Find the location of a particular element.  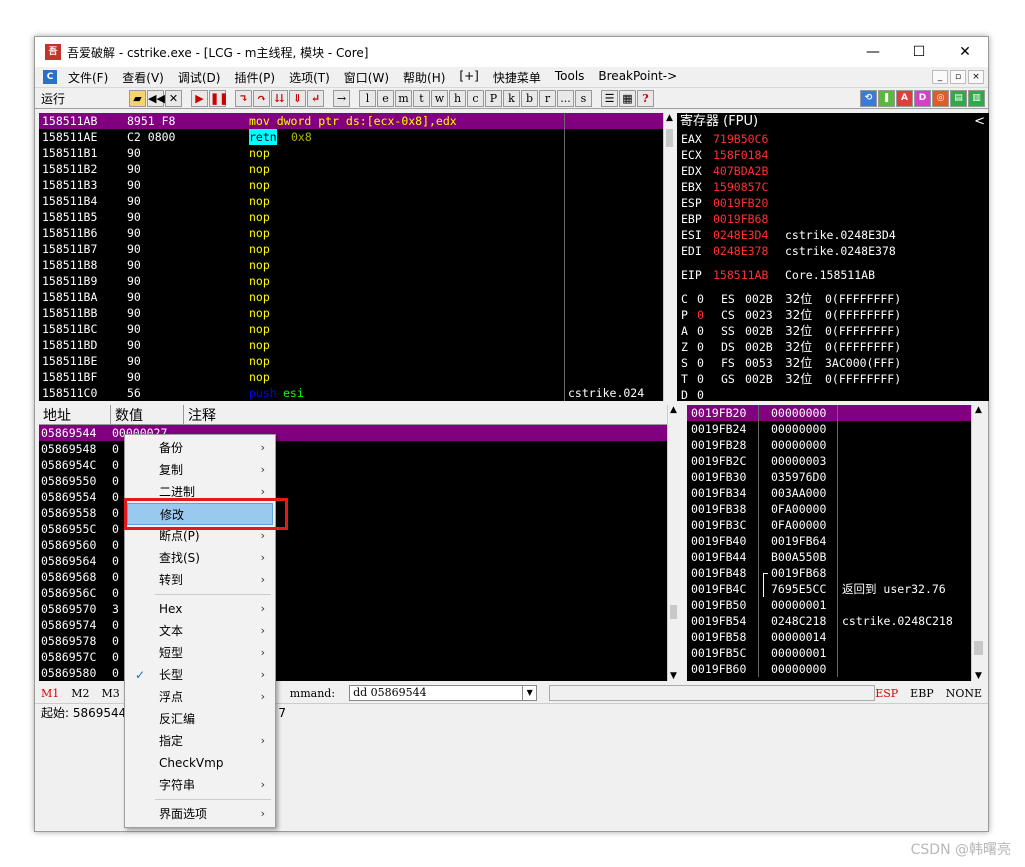

menu-item: [+] is located at coordinates (468, 77).